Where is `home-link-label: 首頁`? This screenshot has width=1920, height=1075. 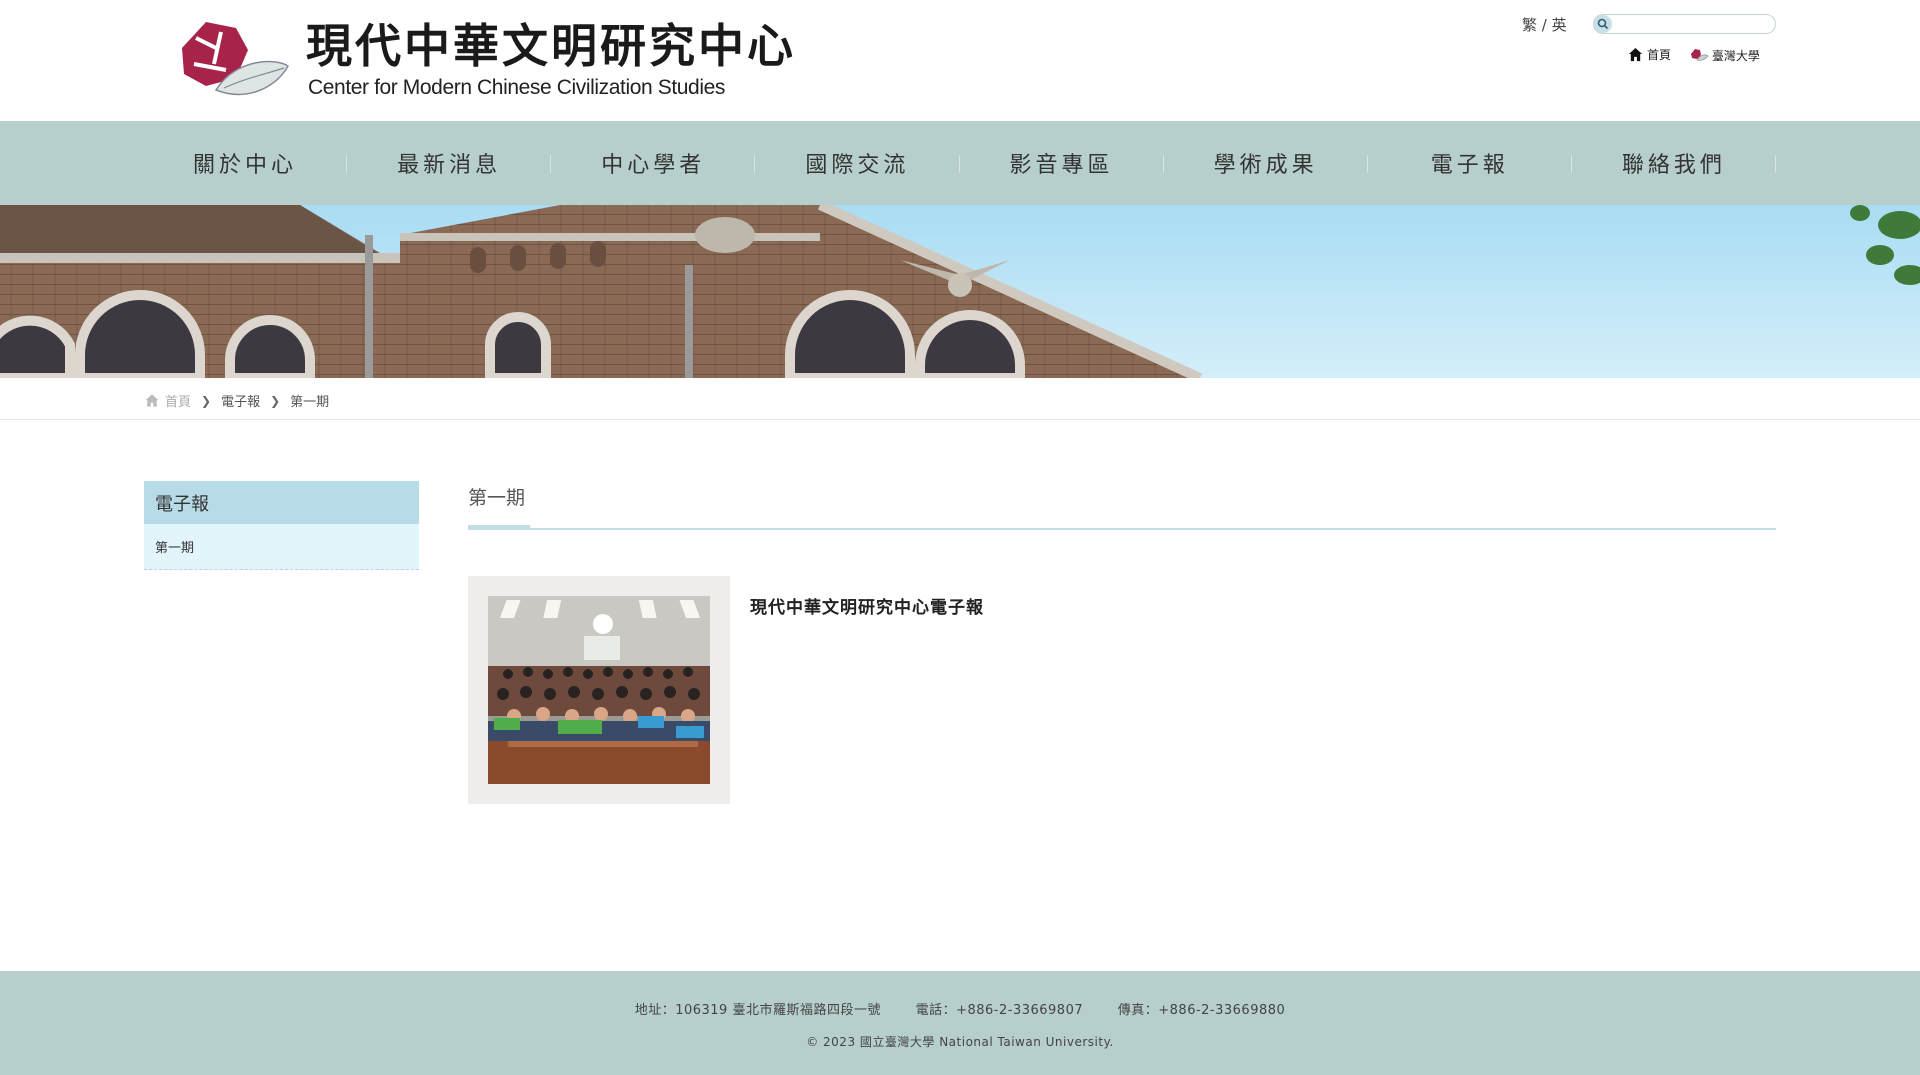 home-link-label: 首頁 is located at coordinates (1659, 55).